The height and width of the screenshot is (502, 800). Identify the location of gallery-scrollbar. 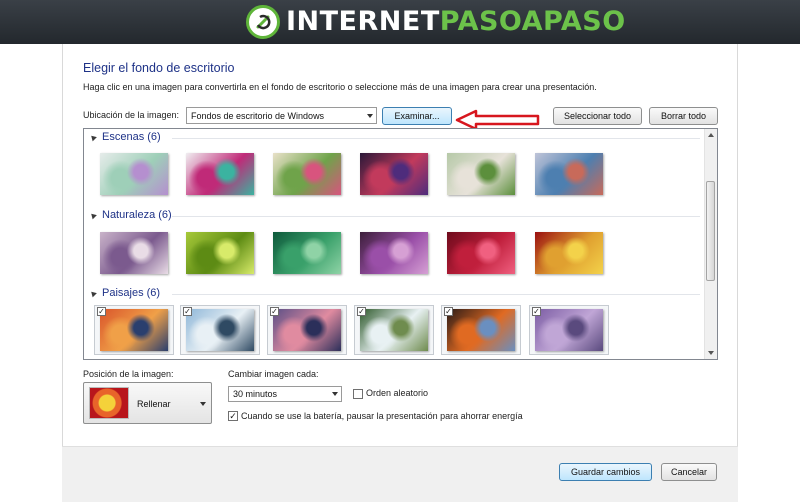
(710, 244).